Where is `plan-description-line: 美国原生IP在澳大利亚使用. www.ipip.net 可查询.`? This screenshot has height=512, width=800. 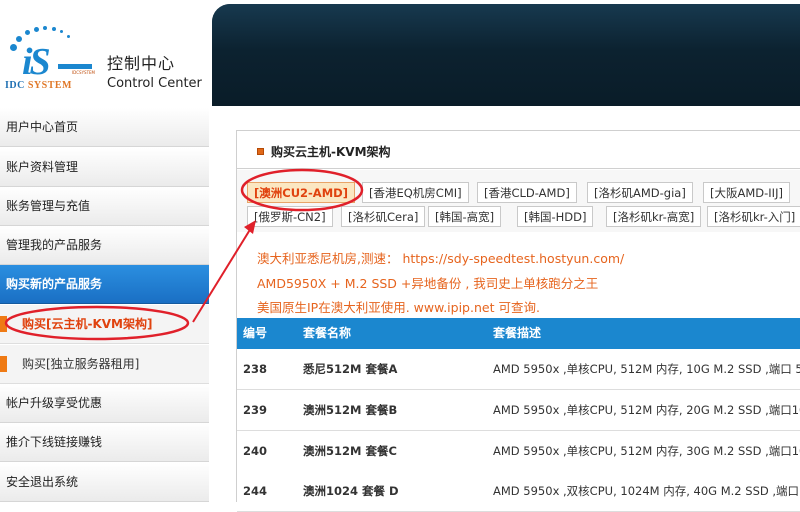
plan-description-line: 美国原生IP在澳大利亚使用. www.ipip.net 可查询. is located at coordinates (398, 307).